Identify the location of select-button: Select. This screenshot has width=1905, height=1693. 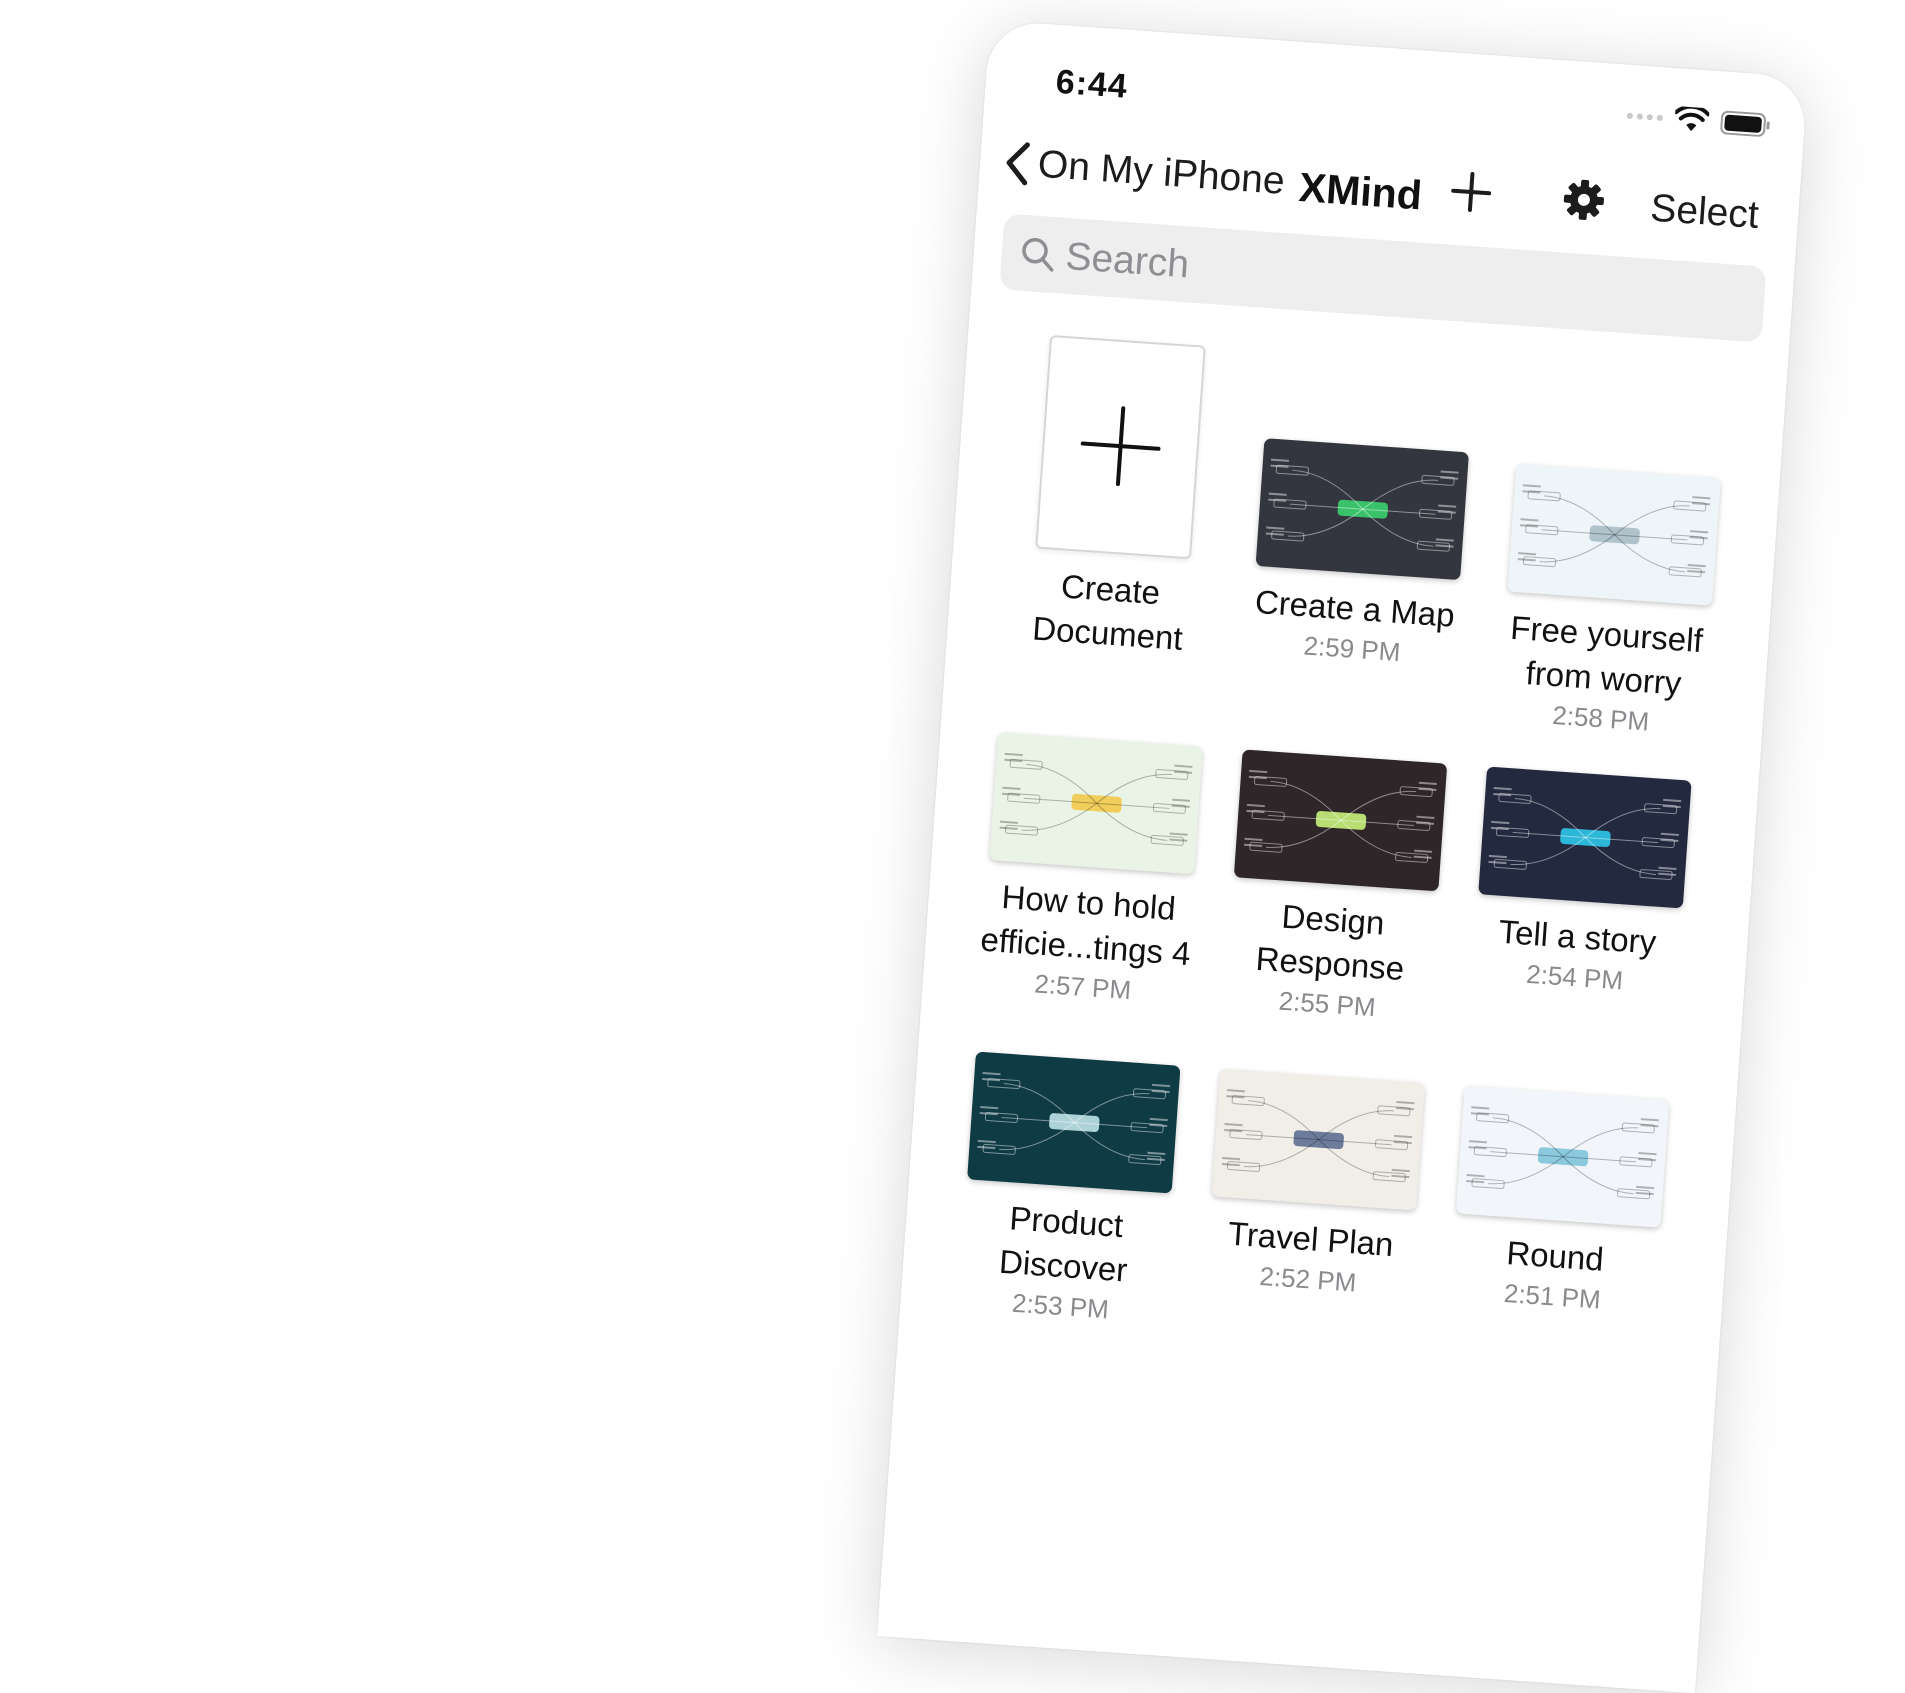
(1704, 212).